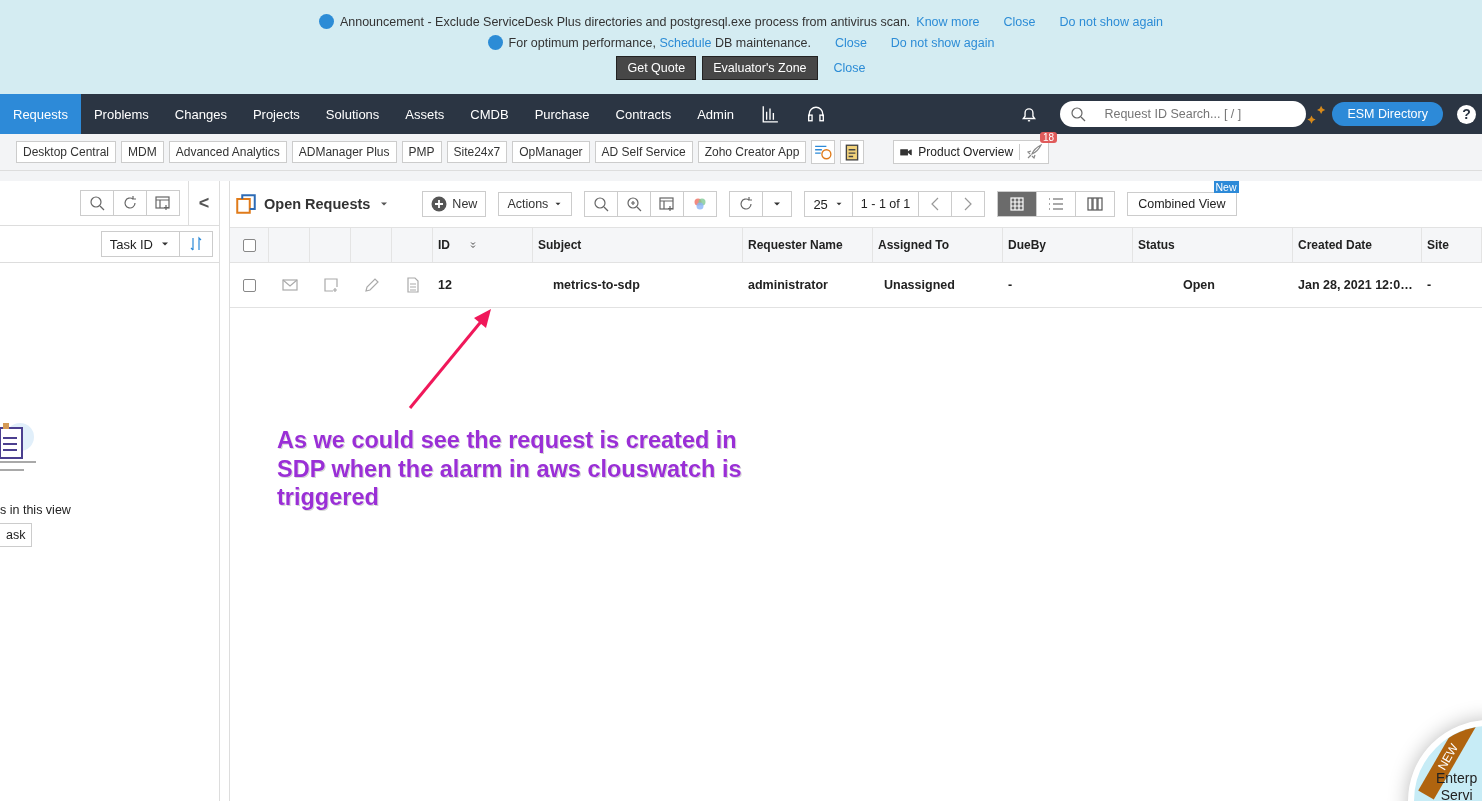 The height and width of the screenshot is (801, 1482). Describe the element at coordinates (562, 114) in the screenshot. I see `nav-tab: Purchase` at that location.